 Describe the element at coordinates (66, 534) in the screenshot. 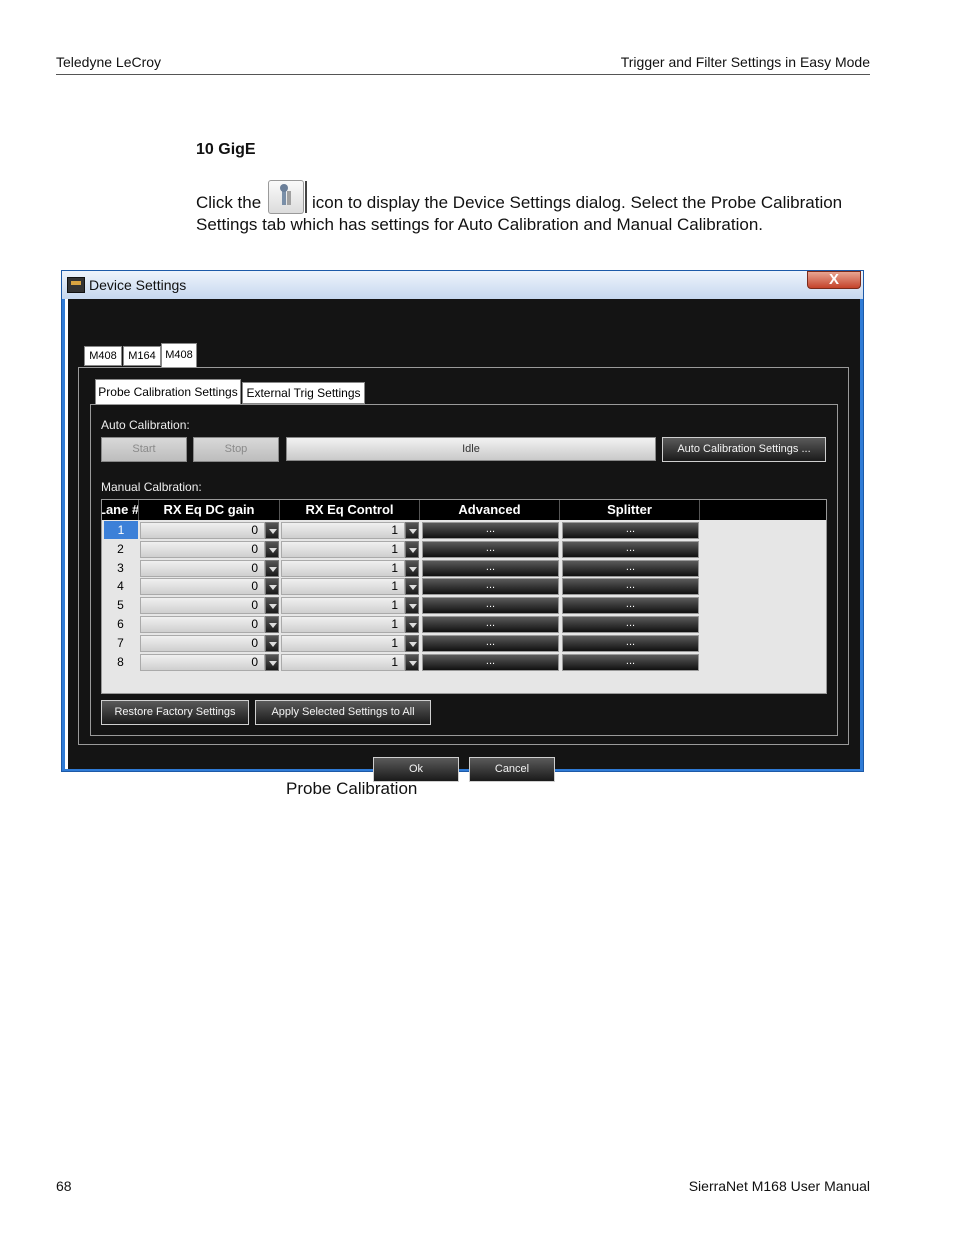

I see `border-strip` at that location.